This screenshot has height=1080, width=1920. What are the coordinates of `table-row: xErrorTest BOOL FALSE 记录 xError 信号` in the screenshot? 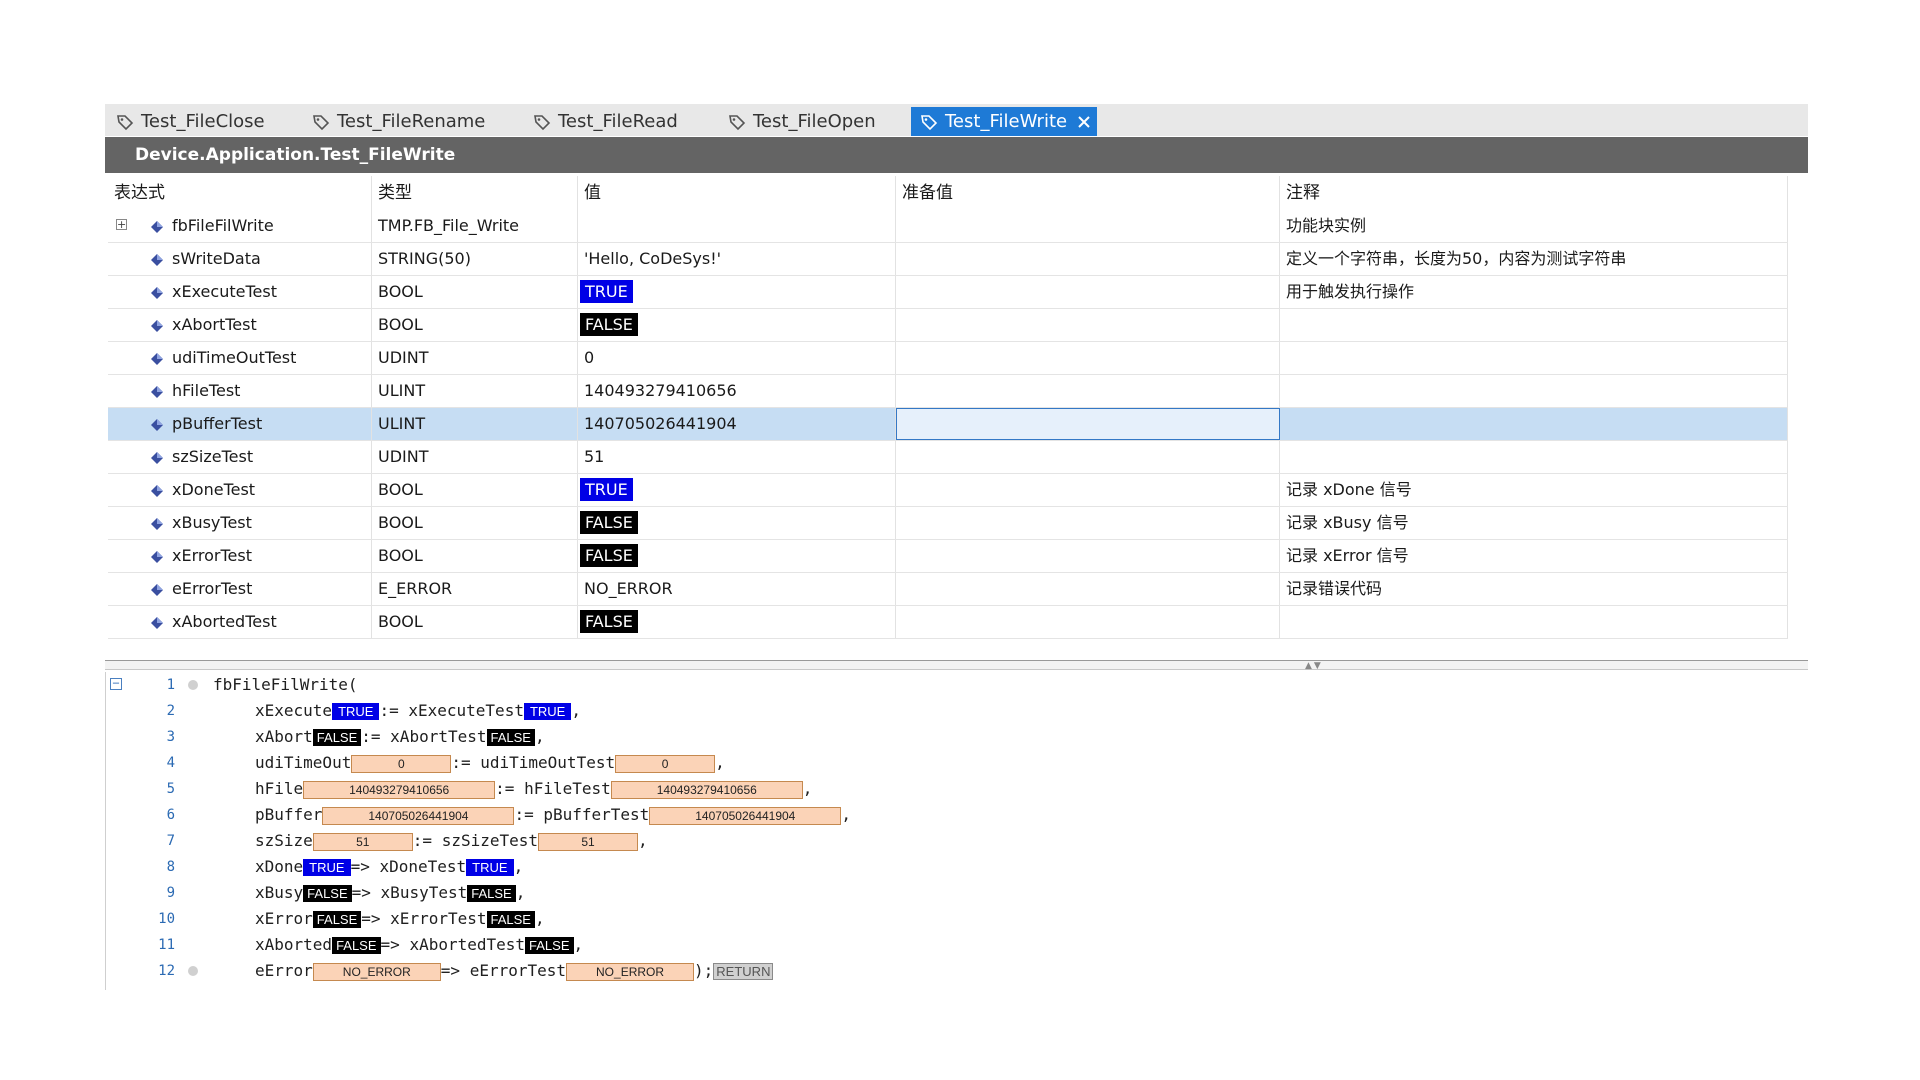 It's located at (948, 556).